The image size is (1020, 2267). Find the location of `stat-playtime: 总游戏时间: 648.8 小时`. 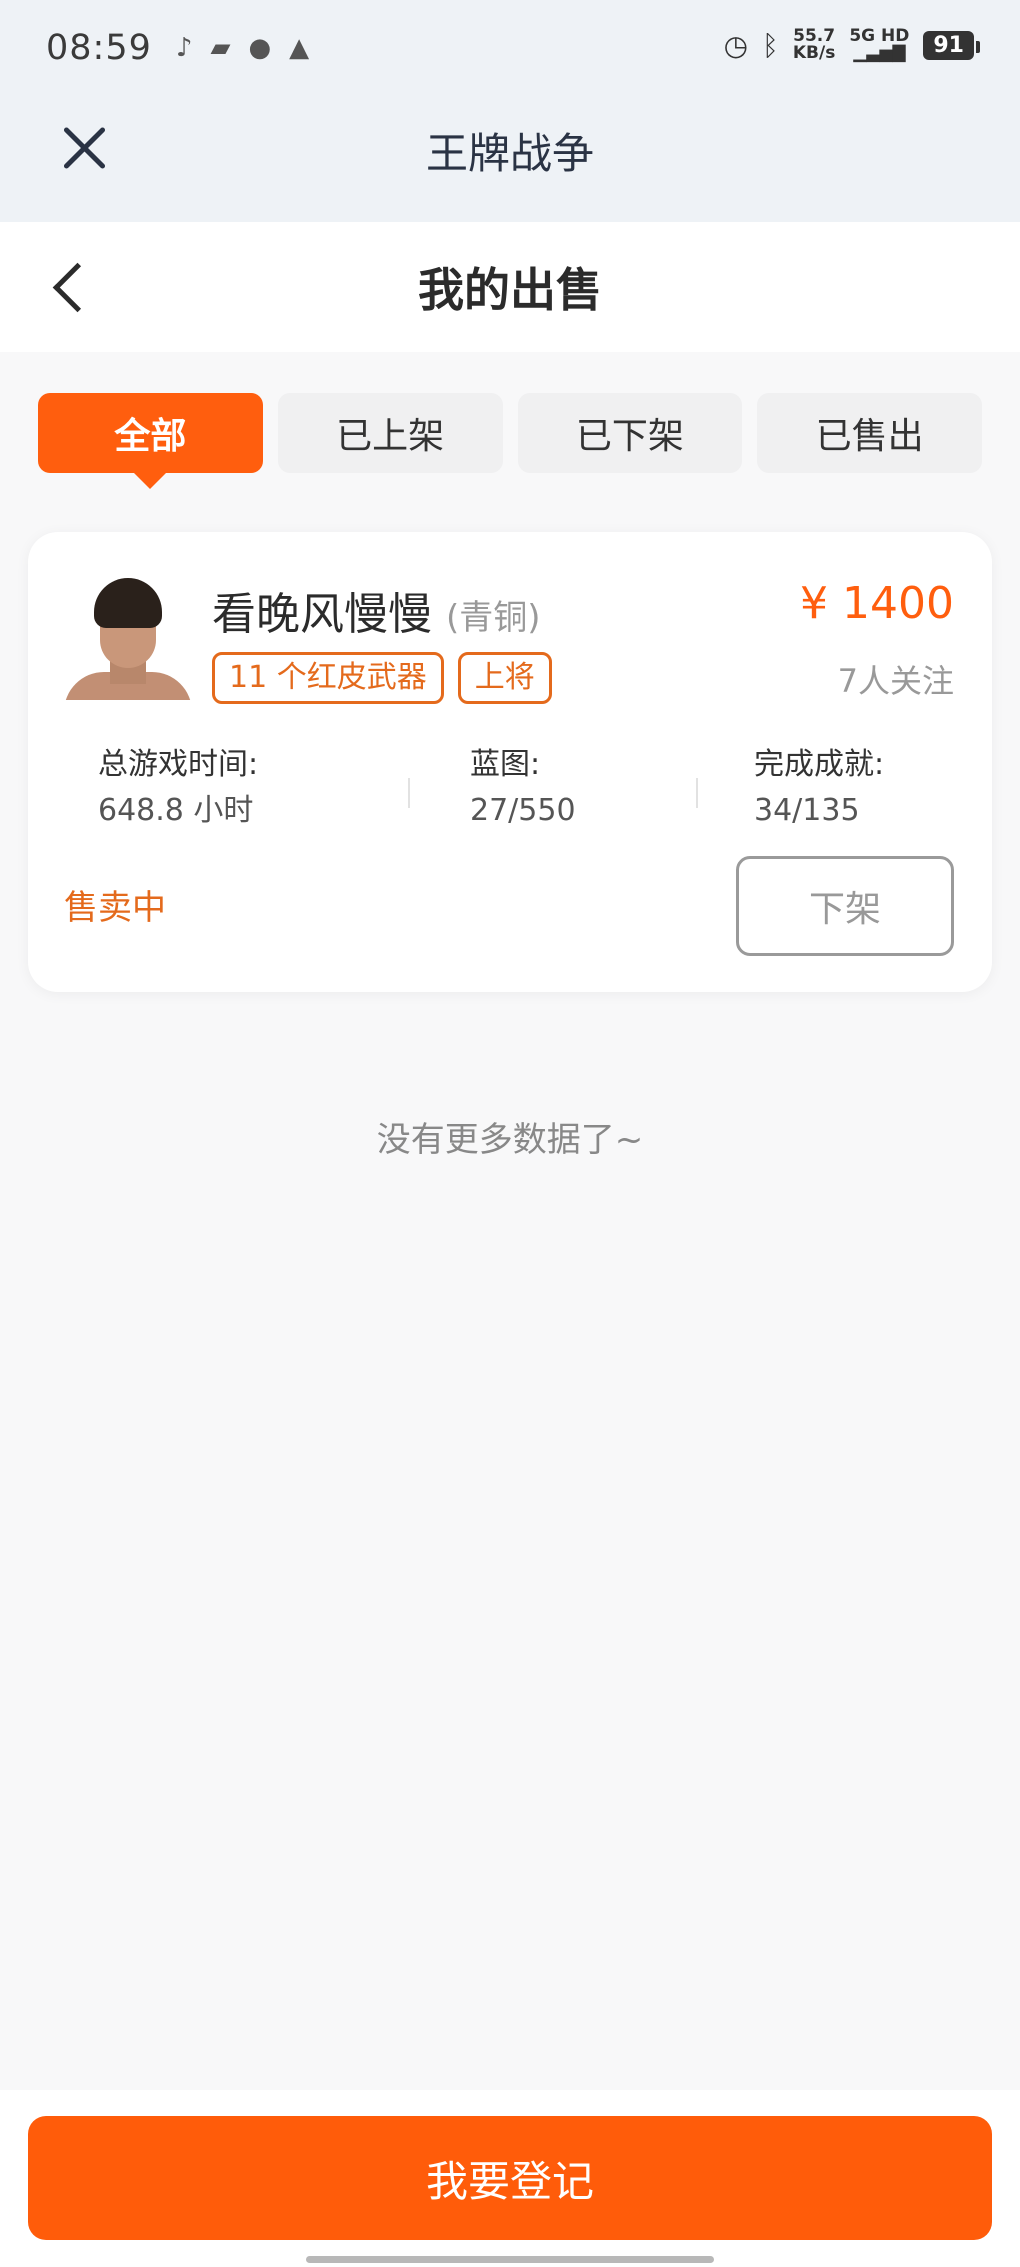

stat-playtime: 总游戏时间: 648.8 小时 is located at coordinates (178, 788).